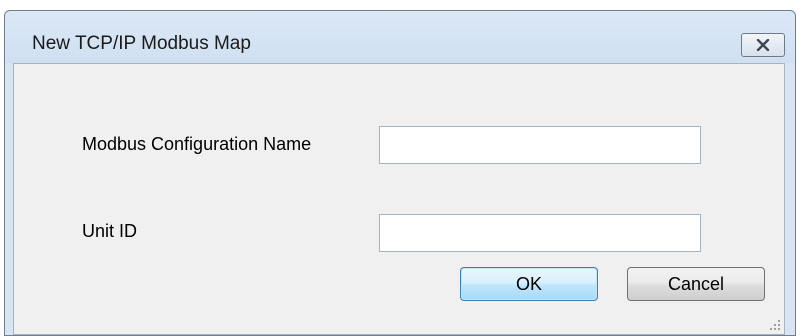 This screenshot has height=336, width=800. I want to click on unit-id-input, so click(540, 233).